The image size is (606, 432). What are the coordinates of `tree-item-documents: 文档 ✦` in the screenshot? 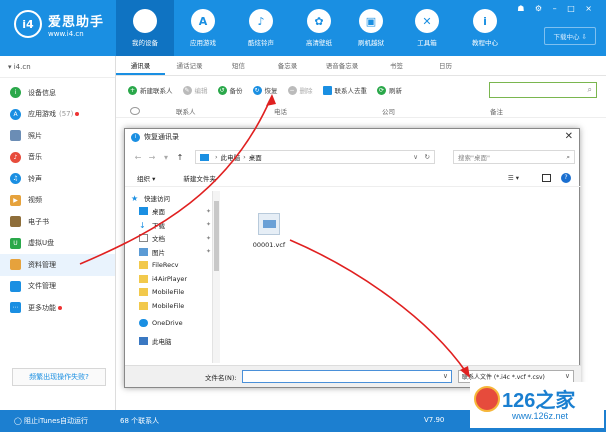 It's located at (173, 239).